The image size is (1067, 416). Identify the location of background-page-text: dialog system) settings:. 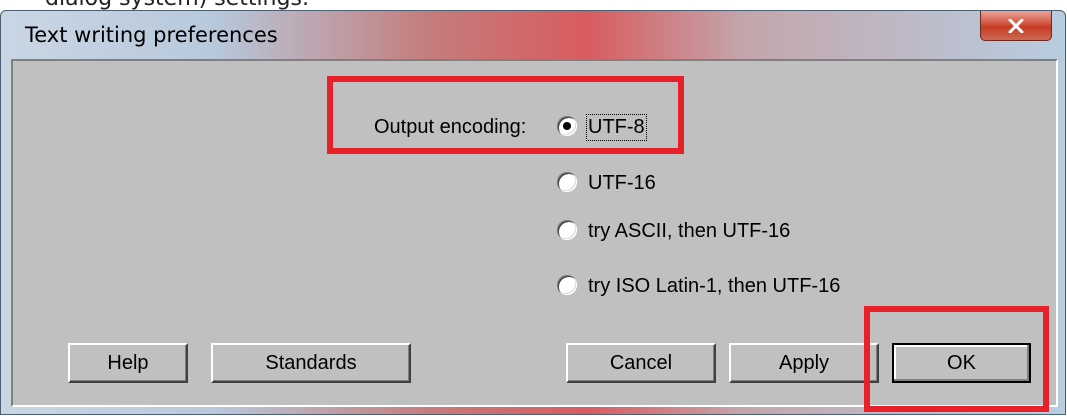
(177, 5).